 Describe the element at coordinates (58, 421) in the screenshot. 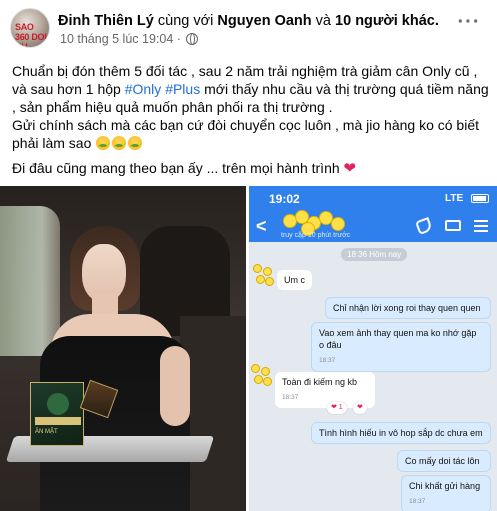

I see `product-label` at that location.